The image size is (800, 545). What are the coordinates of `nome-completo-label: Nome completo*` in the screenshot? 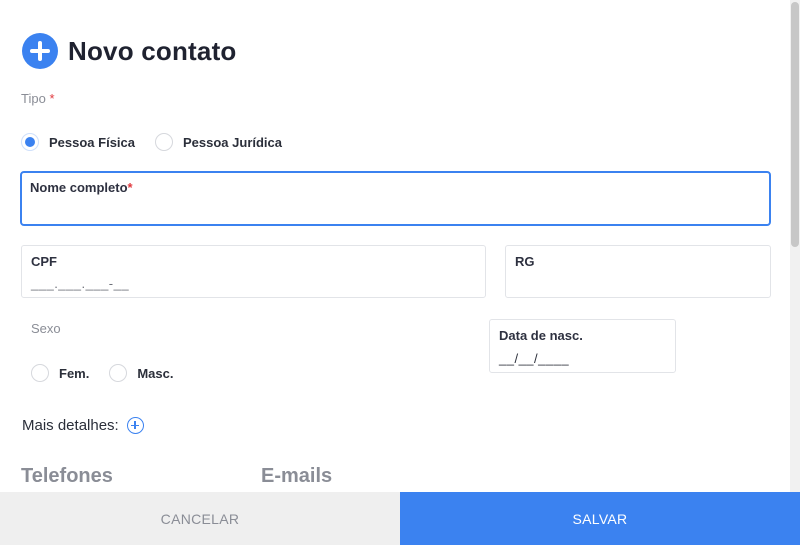 It's located at (81, 187).